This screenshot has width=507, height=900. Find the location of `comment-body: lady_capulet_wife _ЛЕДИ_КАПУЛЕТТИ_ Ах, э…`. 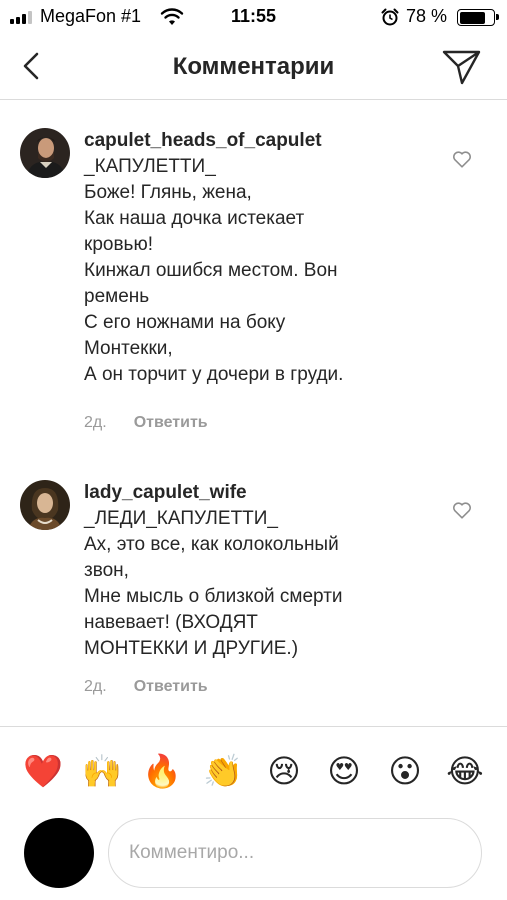

comment-body: lady_capulet_wife _ЛЕДИ_КАПУЛЕТТИ_ Ах, э… is located at coordinates (261, 571).